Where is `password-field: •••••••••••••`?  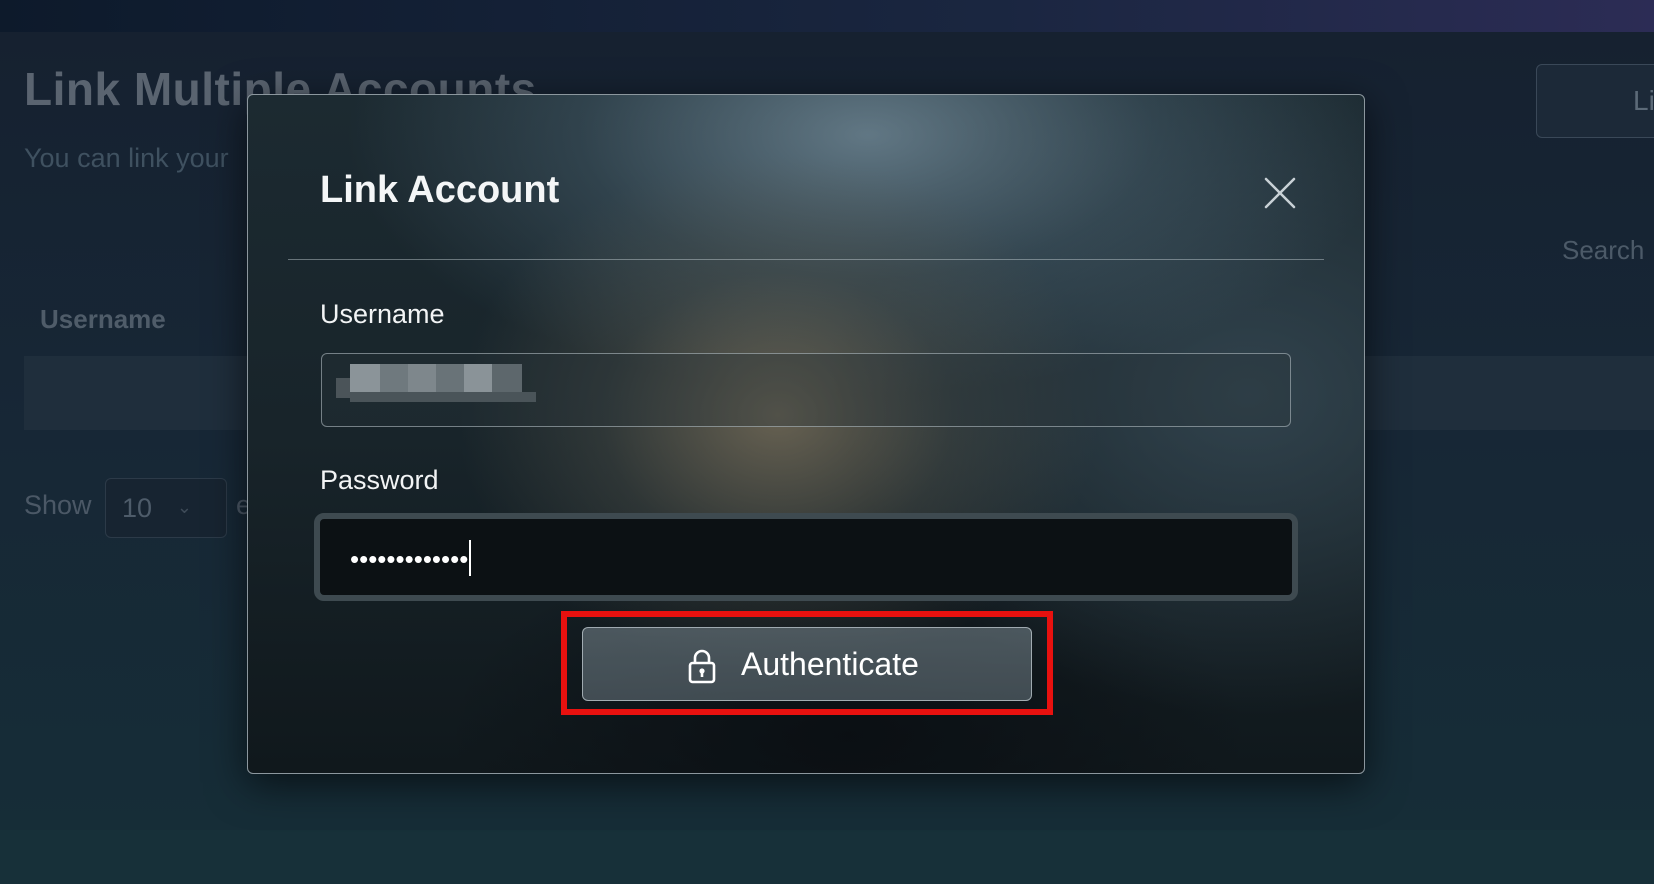 password-field: ••••••••••••• is located at coordinates (806, 557).